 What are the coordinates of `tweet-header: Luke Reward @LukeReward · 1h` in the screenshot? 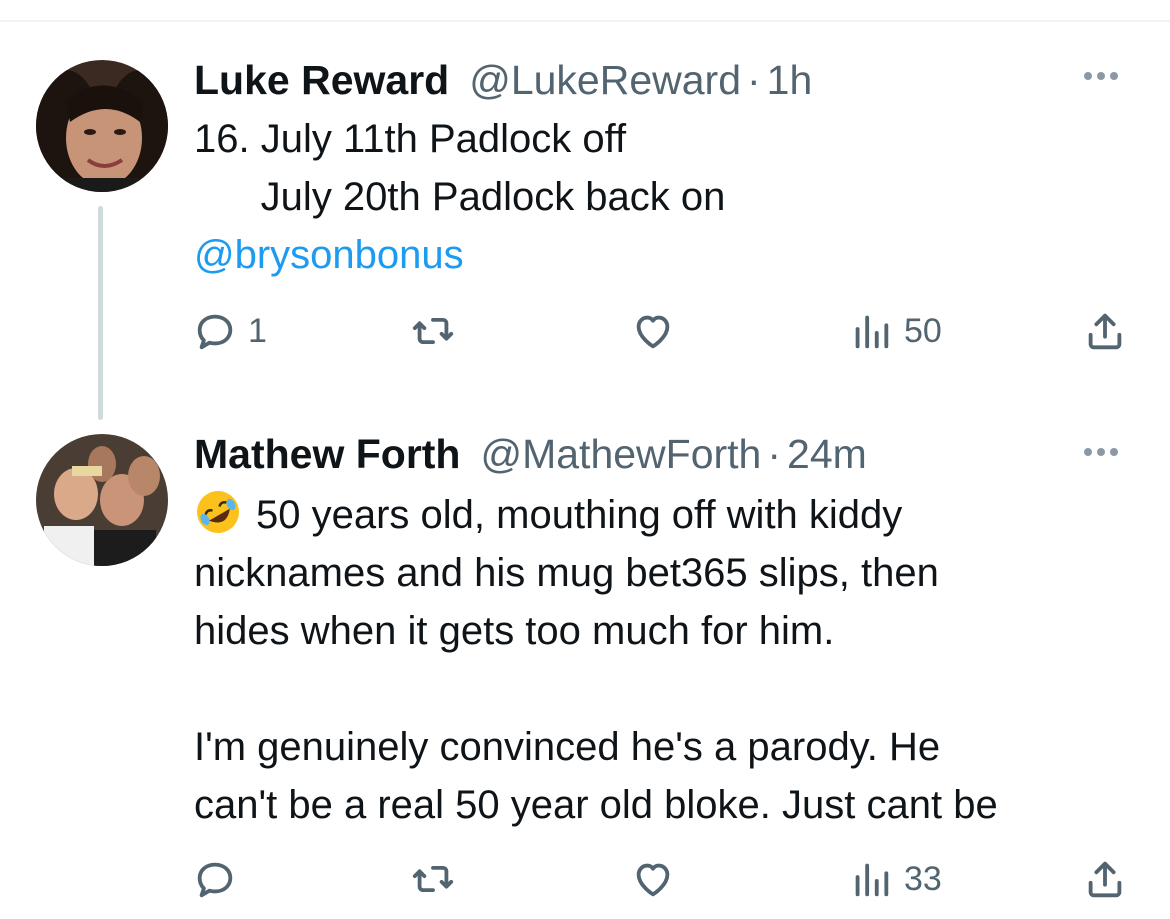 It's located at (503, 80).